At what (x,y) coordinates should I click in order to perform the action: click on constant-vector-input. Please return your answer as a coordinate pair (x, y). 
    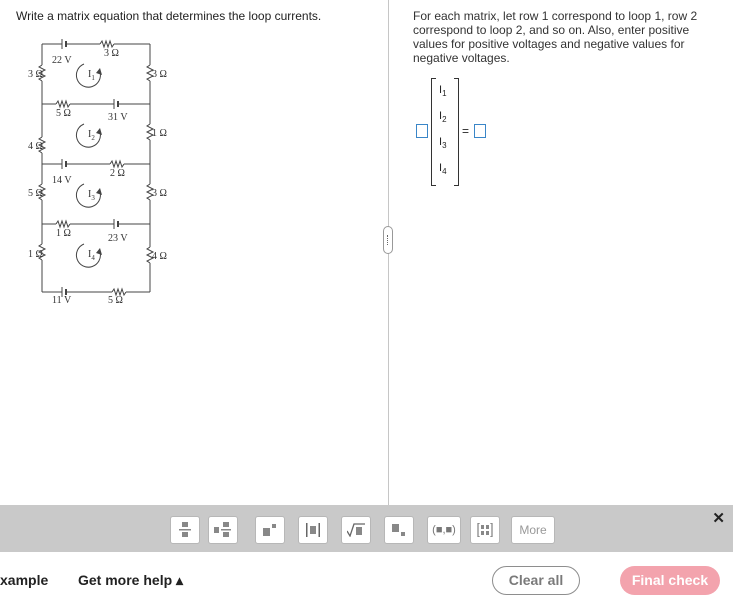
    Looking at the image, I should click on (480, 131).